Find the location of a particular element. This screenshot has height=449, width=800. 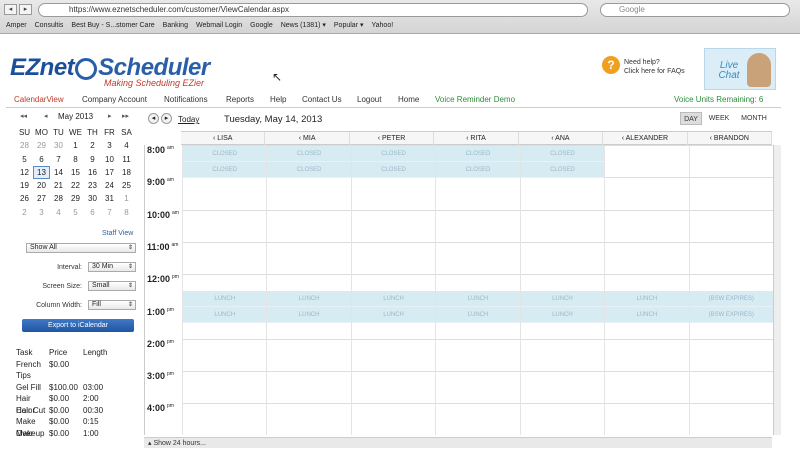

calendar-day: 21 is located at coordinates (58, 185).